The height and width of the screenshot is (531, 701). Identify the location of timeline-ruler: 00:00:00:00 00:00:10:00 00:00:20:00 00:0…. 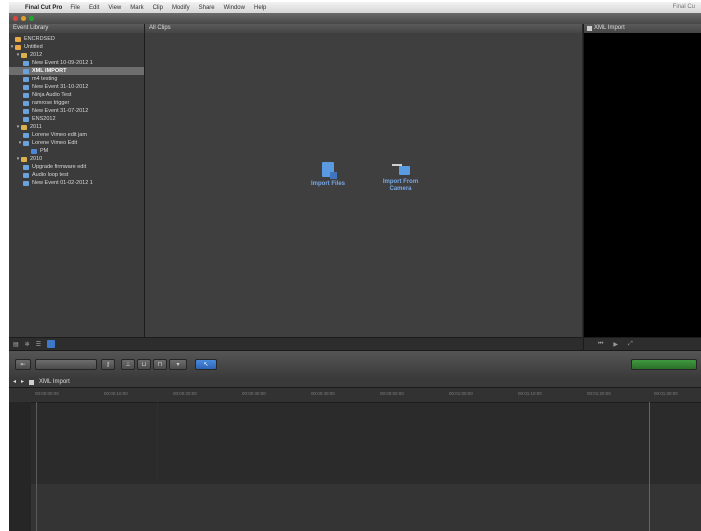
(355, 395).